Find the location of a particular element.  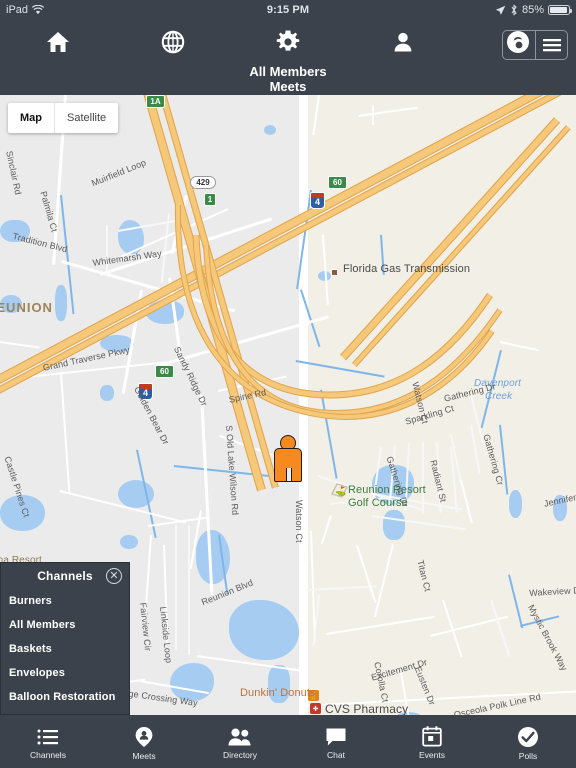

eye-icon is located at coordinates (519, 45).